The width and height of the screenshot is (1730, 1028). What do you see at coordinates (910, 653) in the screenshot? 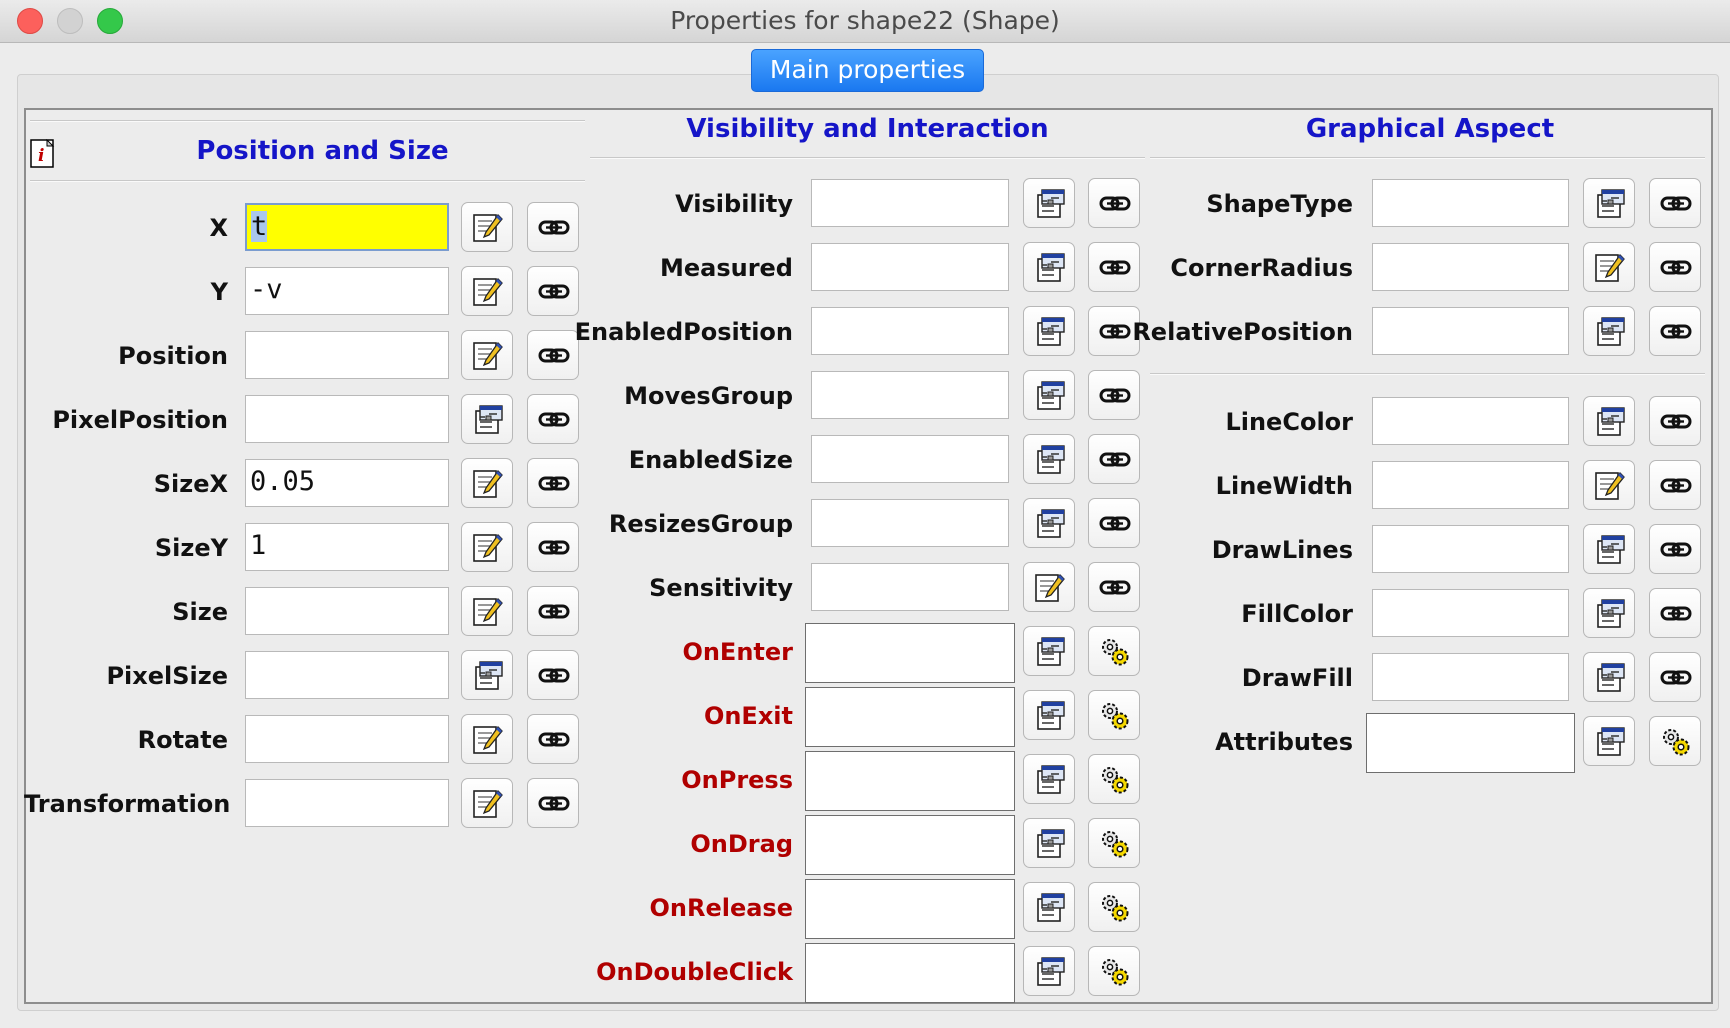
I see `on-enter-field` at bounding box center [910, 653].